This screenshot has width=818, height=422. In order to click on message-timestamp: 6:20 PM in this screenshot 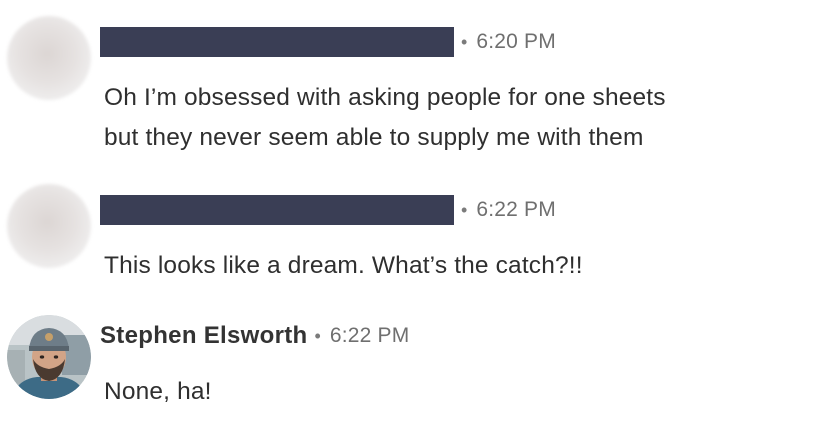, I will do `click(516, 42)`.